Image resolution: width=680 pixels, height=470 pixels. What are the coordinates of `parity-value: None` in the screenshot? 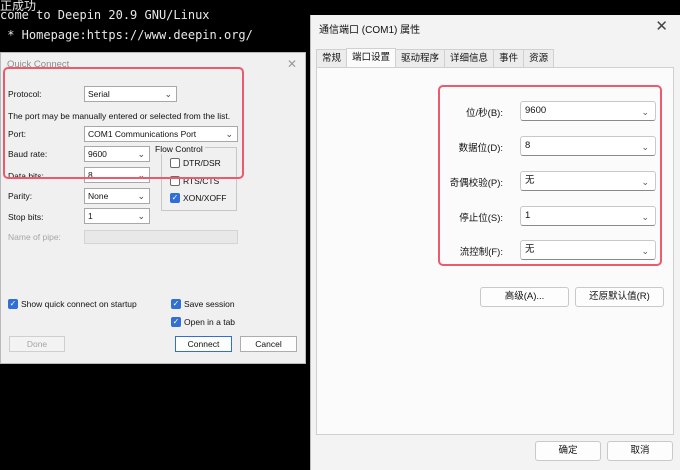 It's located at (98, 196).